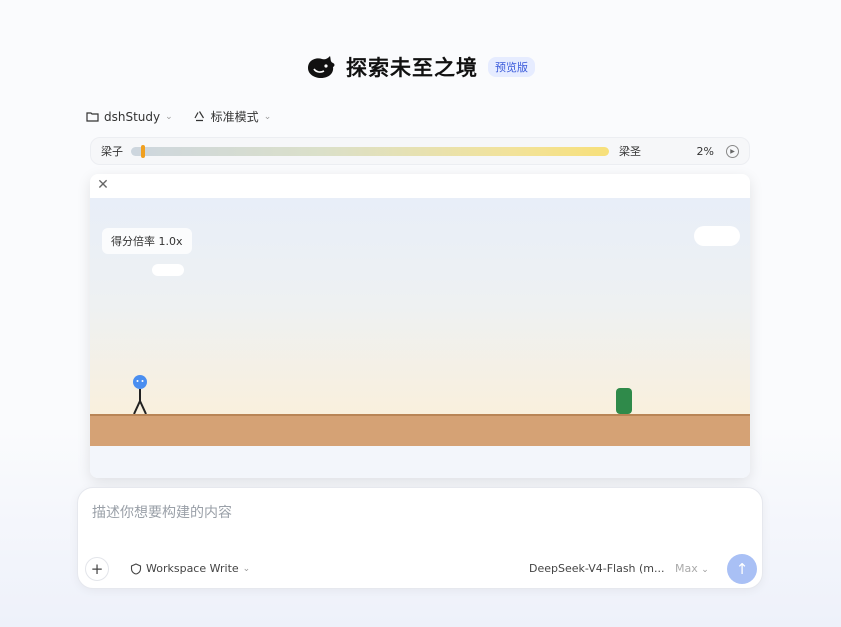  I want to click on brand-header: 探索未至之境 预览版, so click(420, 67).